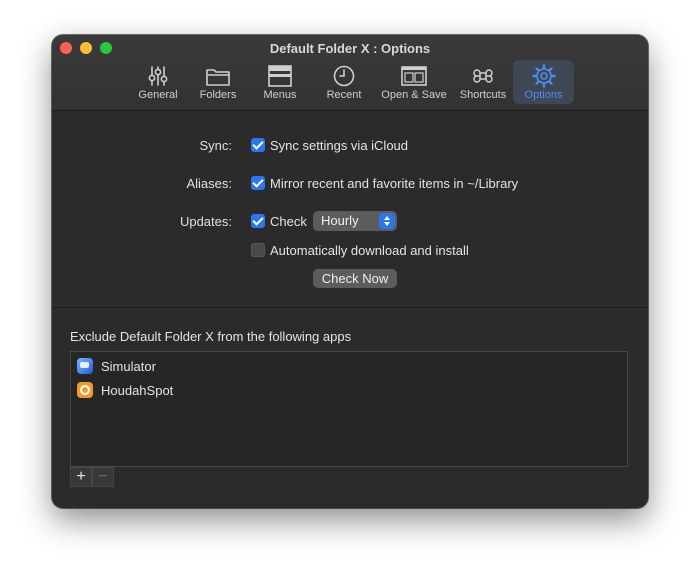 This screenshot has width=700, height=578. What do you see at coordinates (137, 390) in the screenshot?
I see `app-name: HoudahSpot` at bounding box center [137, 390].